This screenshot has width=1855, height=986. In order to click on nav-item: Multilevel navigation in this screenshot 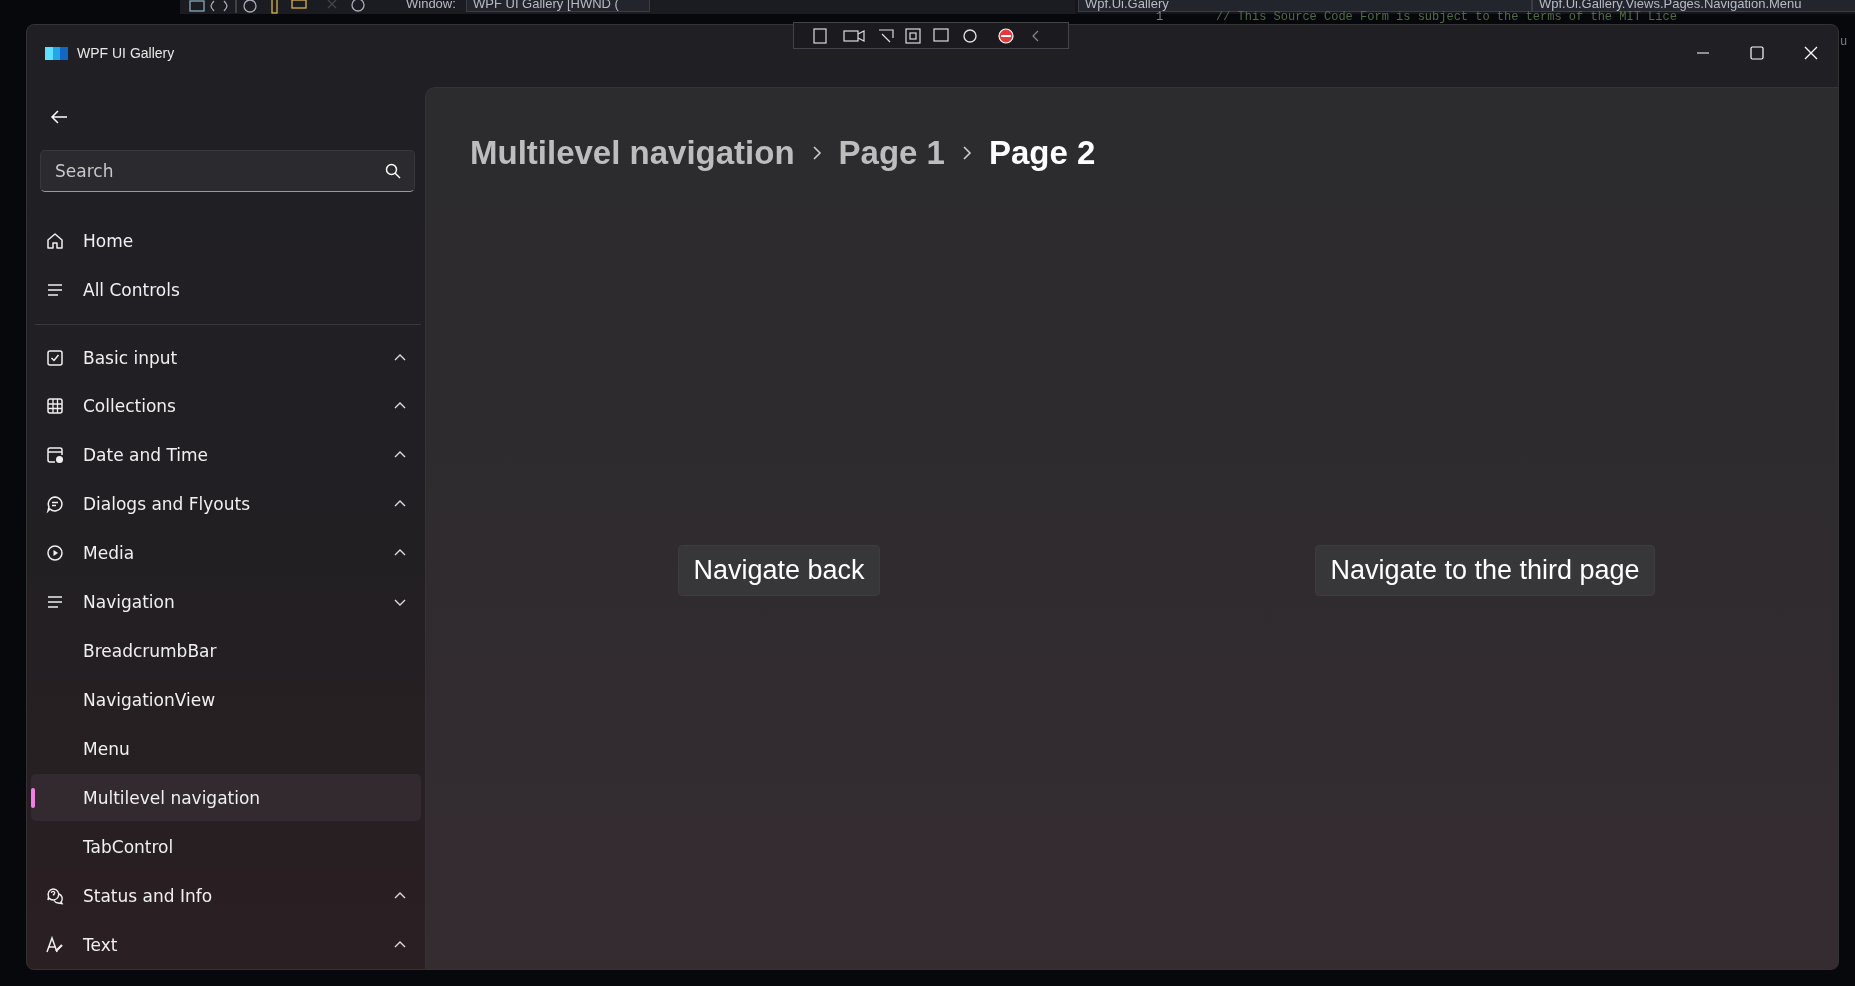, I will do `click(226, 798)`.